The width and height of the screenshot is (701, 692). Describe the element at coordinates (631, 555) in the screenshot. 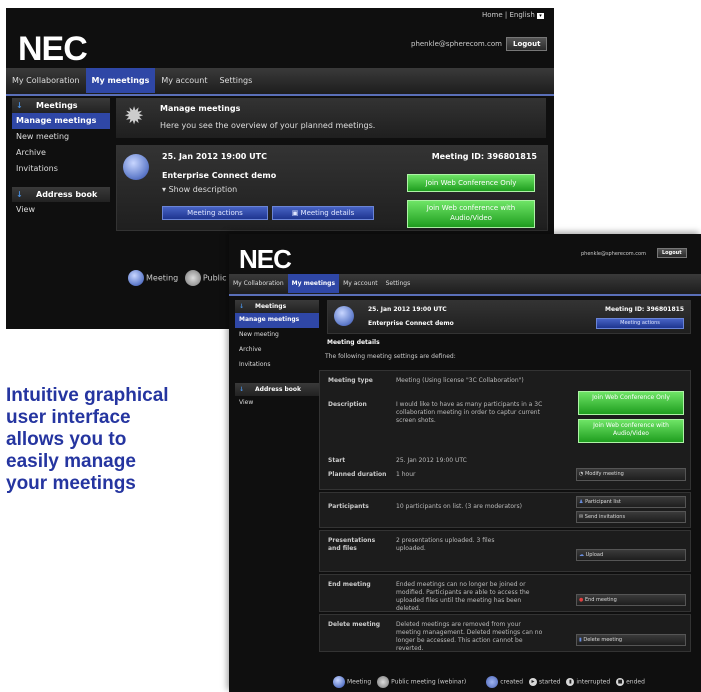

I see `upload-button: ☁ Upload` at that location.